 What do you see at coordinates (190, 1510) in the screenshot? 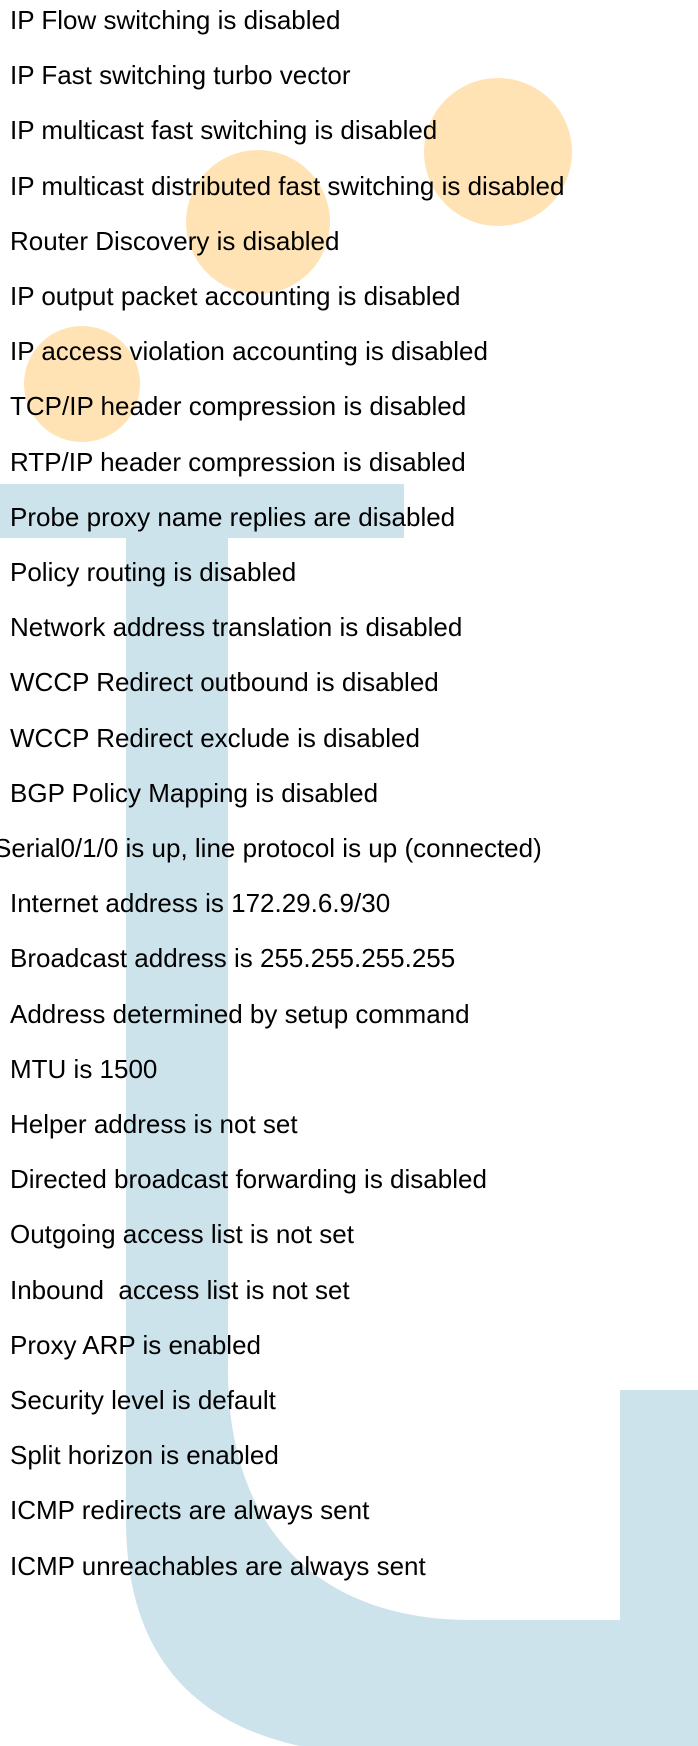
I see `status-line: ICMP redirects are always sent` at bounding box center [190, 1510].